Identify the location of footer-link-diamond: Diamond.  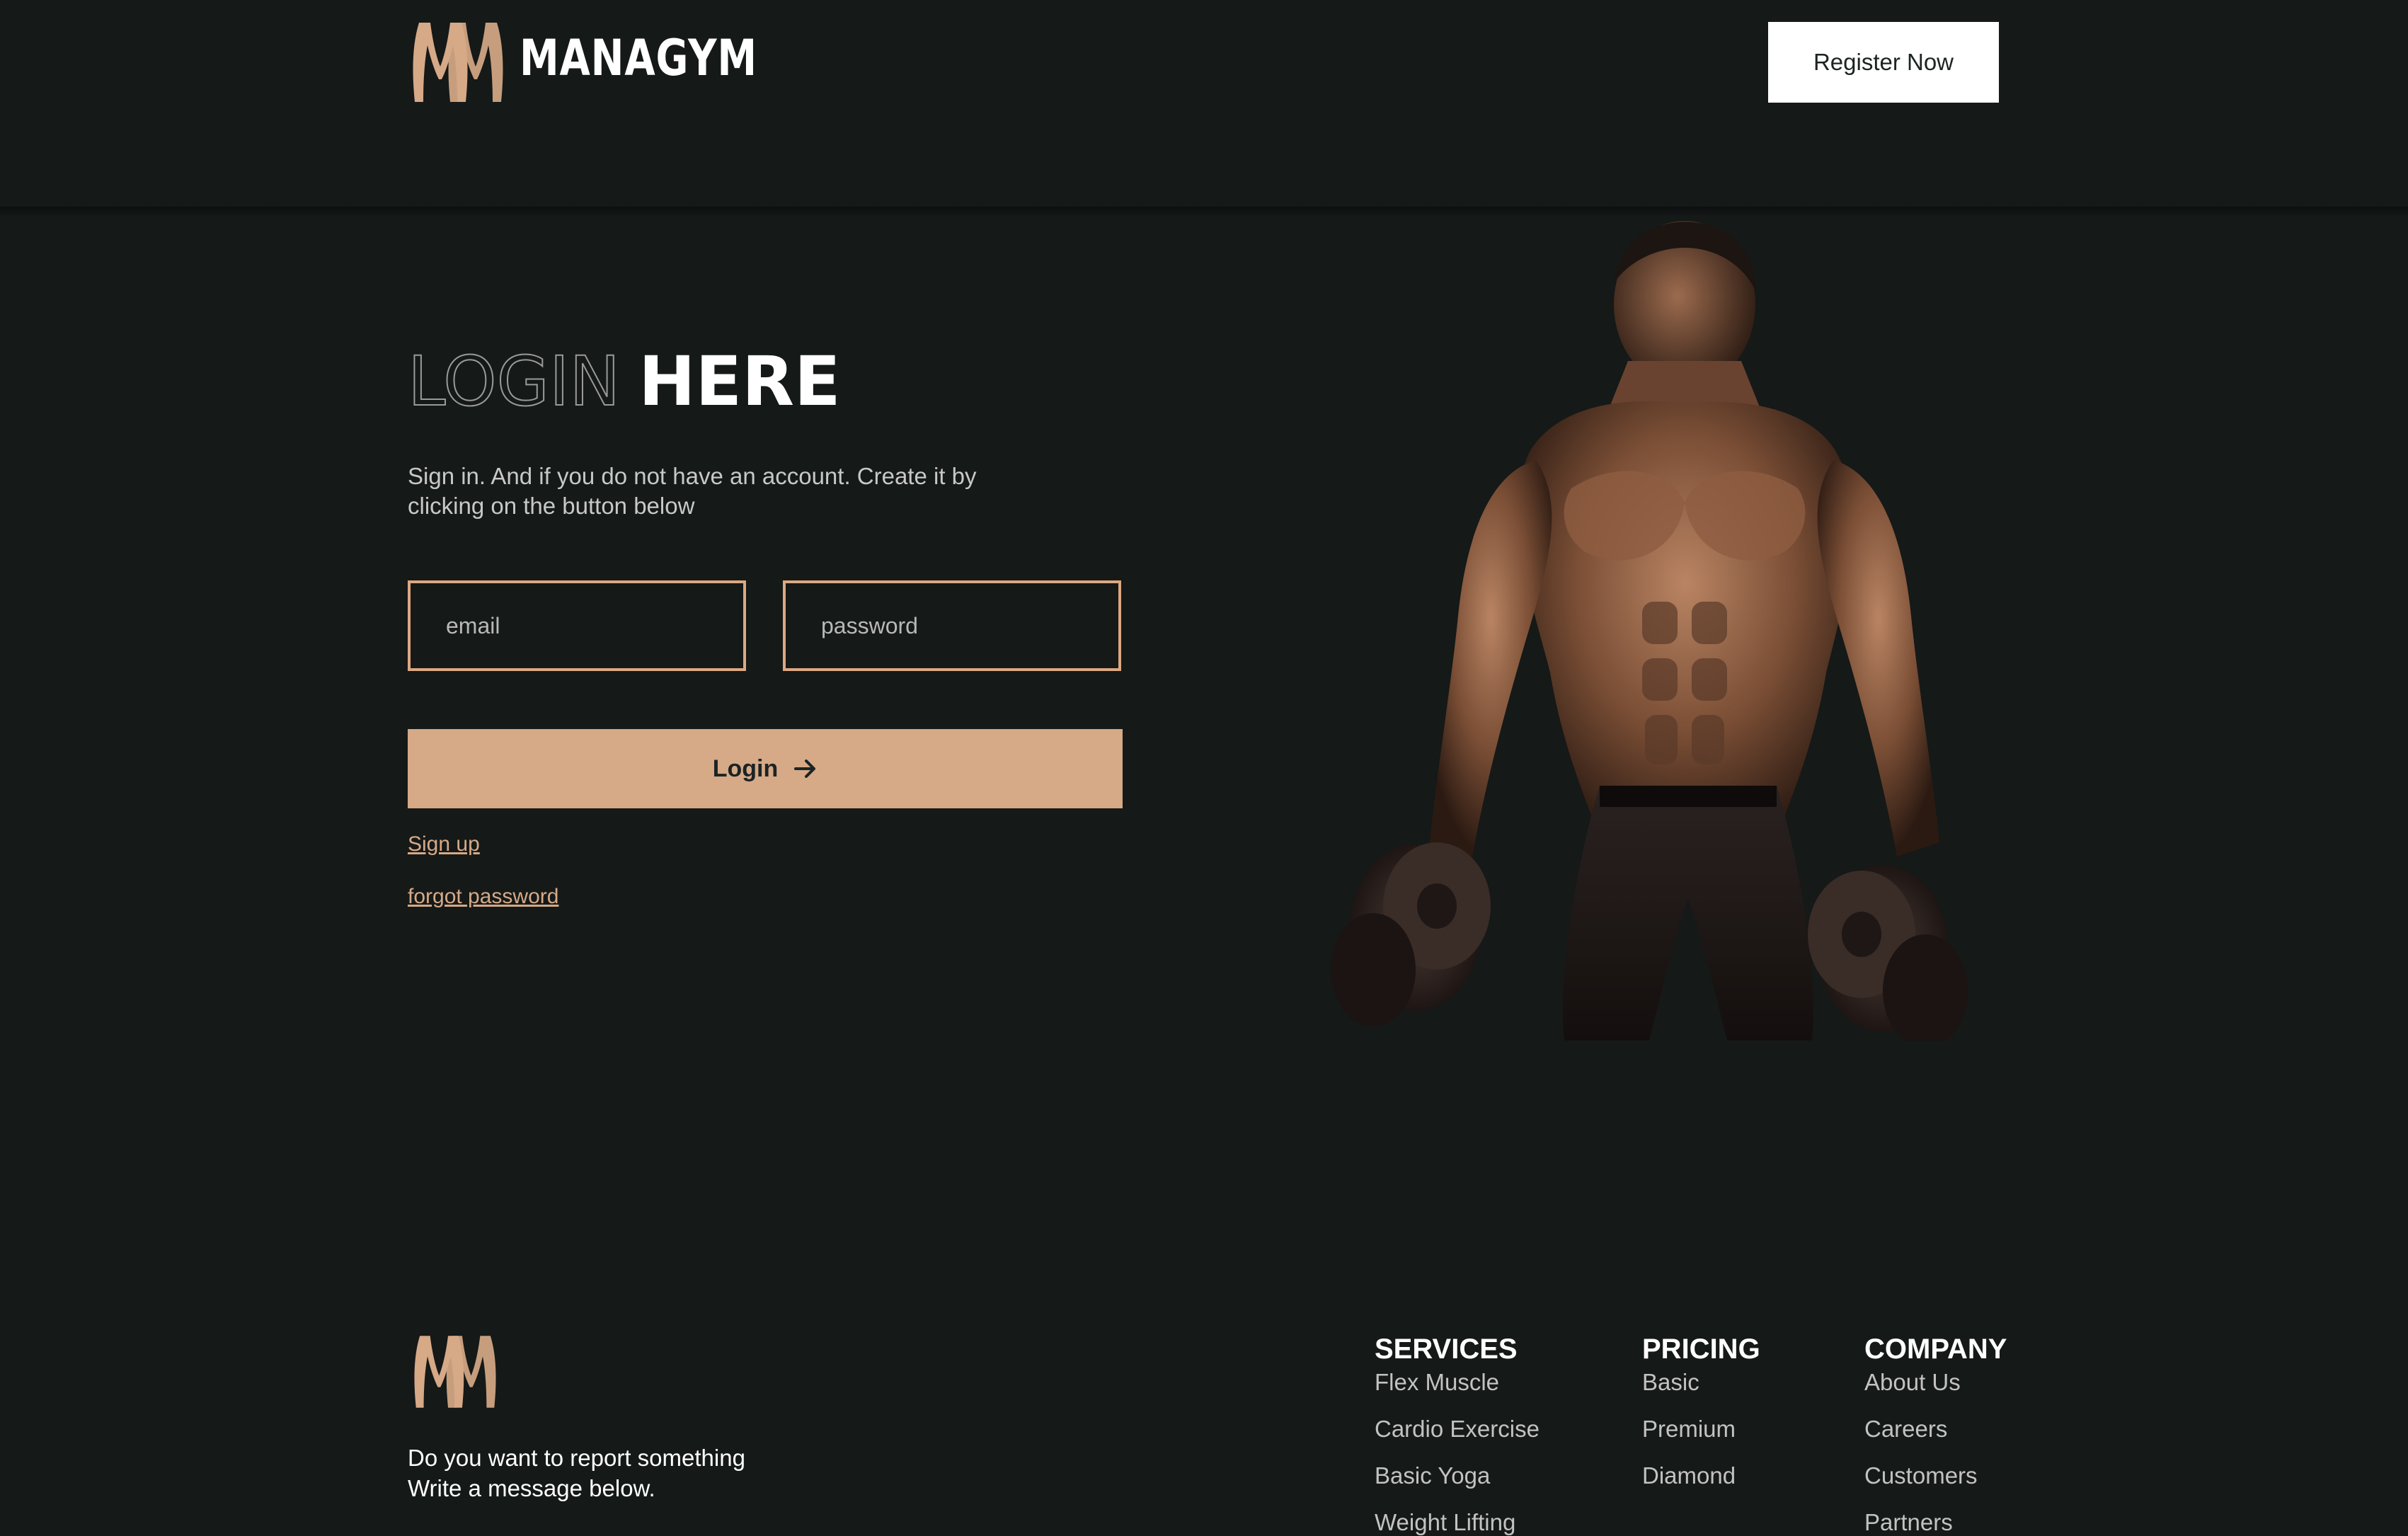
(1689, 1476).